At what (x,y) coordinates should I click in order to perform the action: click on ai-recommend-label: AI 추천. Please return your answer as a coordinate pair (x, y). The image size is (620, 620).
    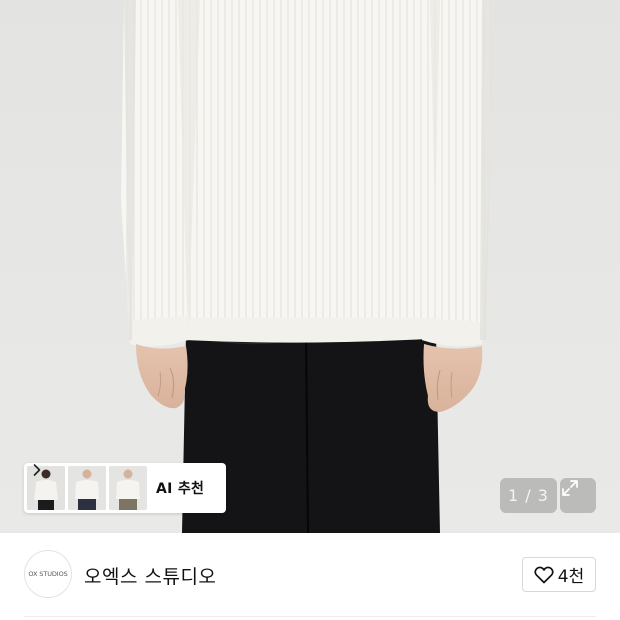
    Looking at the image, I should click on (180, 489).